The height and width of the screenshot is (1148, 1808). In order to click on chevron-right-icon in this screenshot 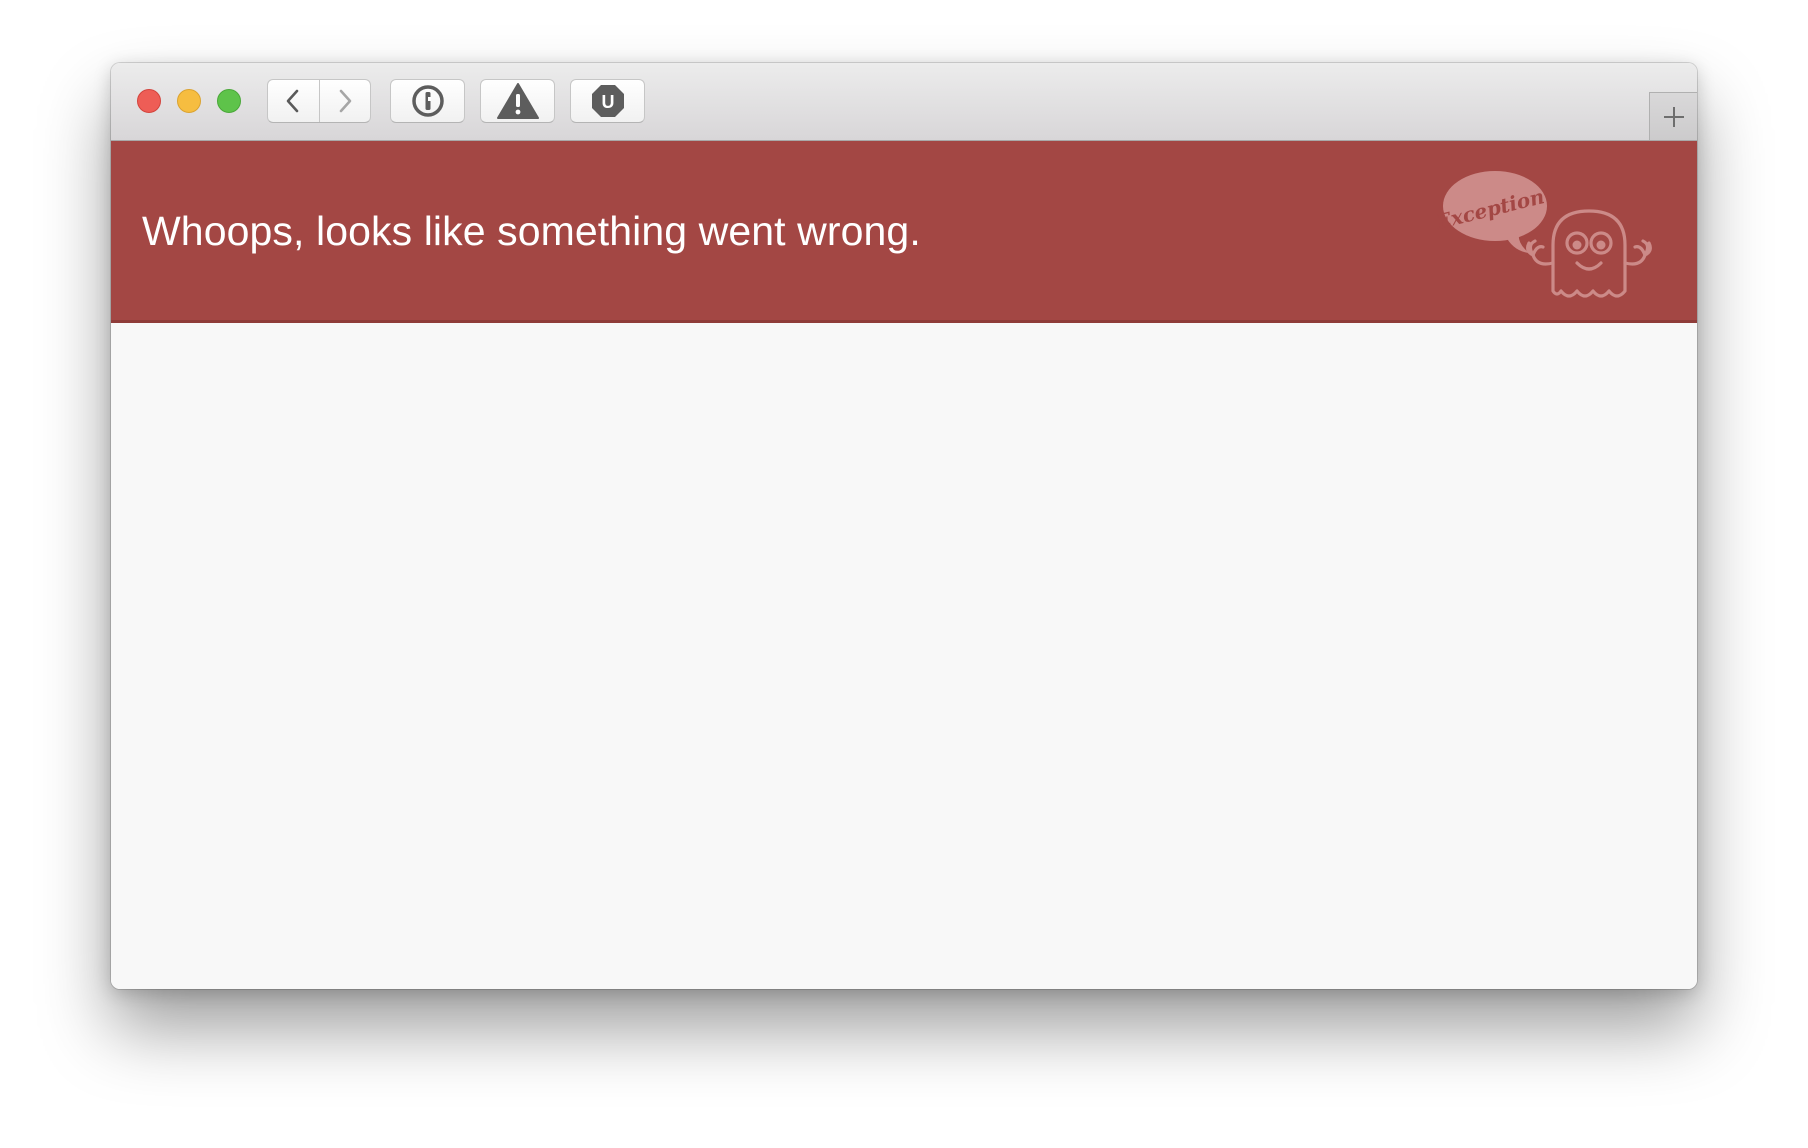, I will do `click(345, 101)`.